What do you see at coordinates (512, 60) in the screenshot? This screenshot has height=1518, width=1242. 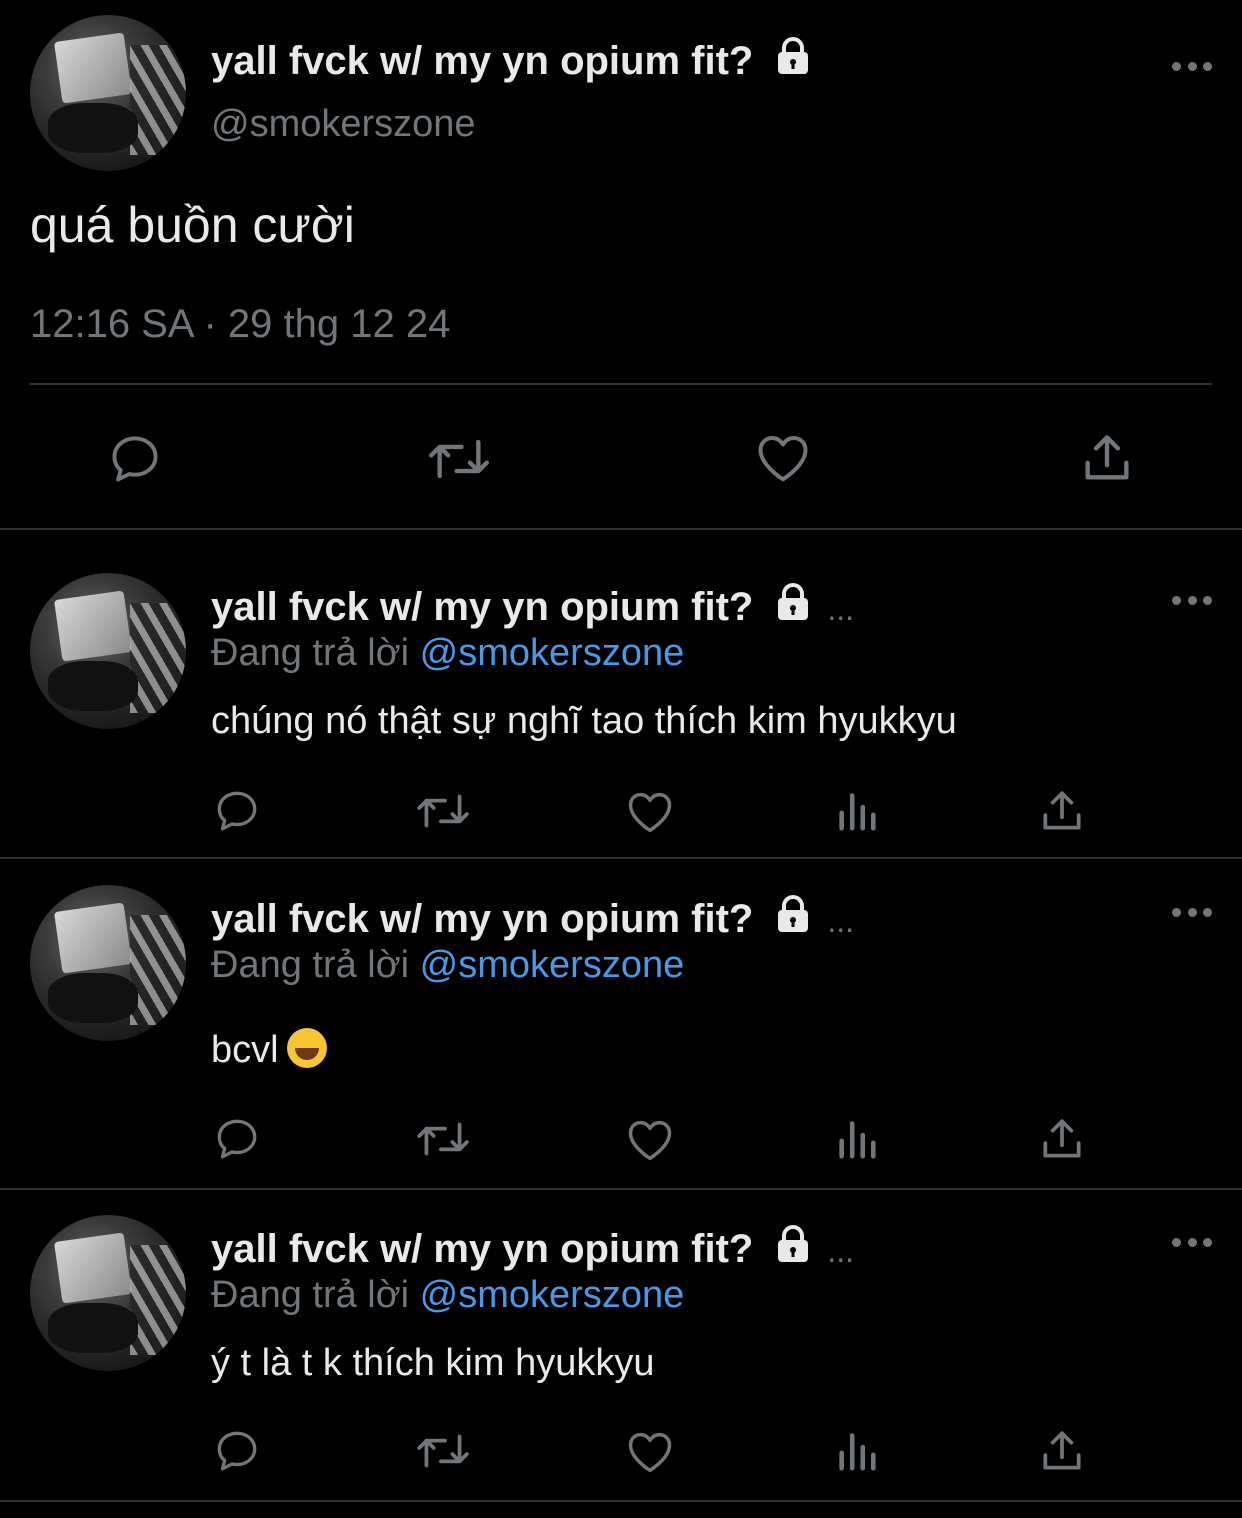 I see `display-name: yall fvck w/ my yn opium fit?` at bounding box center [512, 60].